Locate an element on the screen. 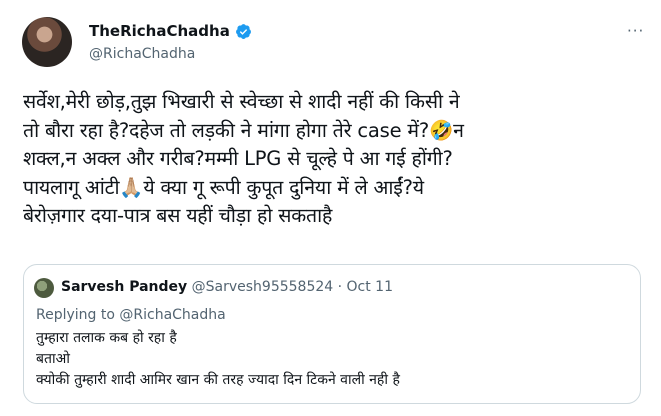  author-name-row: TheRichaChadha is located at coordinates (170, 31).